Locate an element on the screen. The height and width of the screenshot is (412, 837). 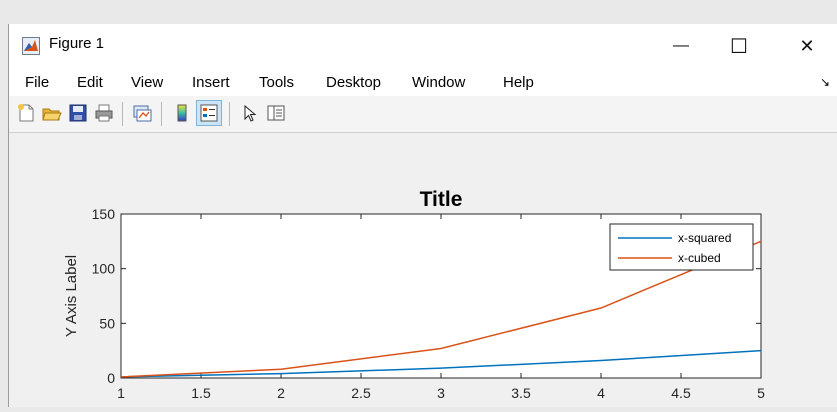
x-tick-label: 1.5 is located at coordinates (201, 393).